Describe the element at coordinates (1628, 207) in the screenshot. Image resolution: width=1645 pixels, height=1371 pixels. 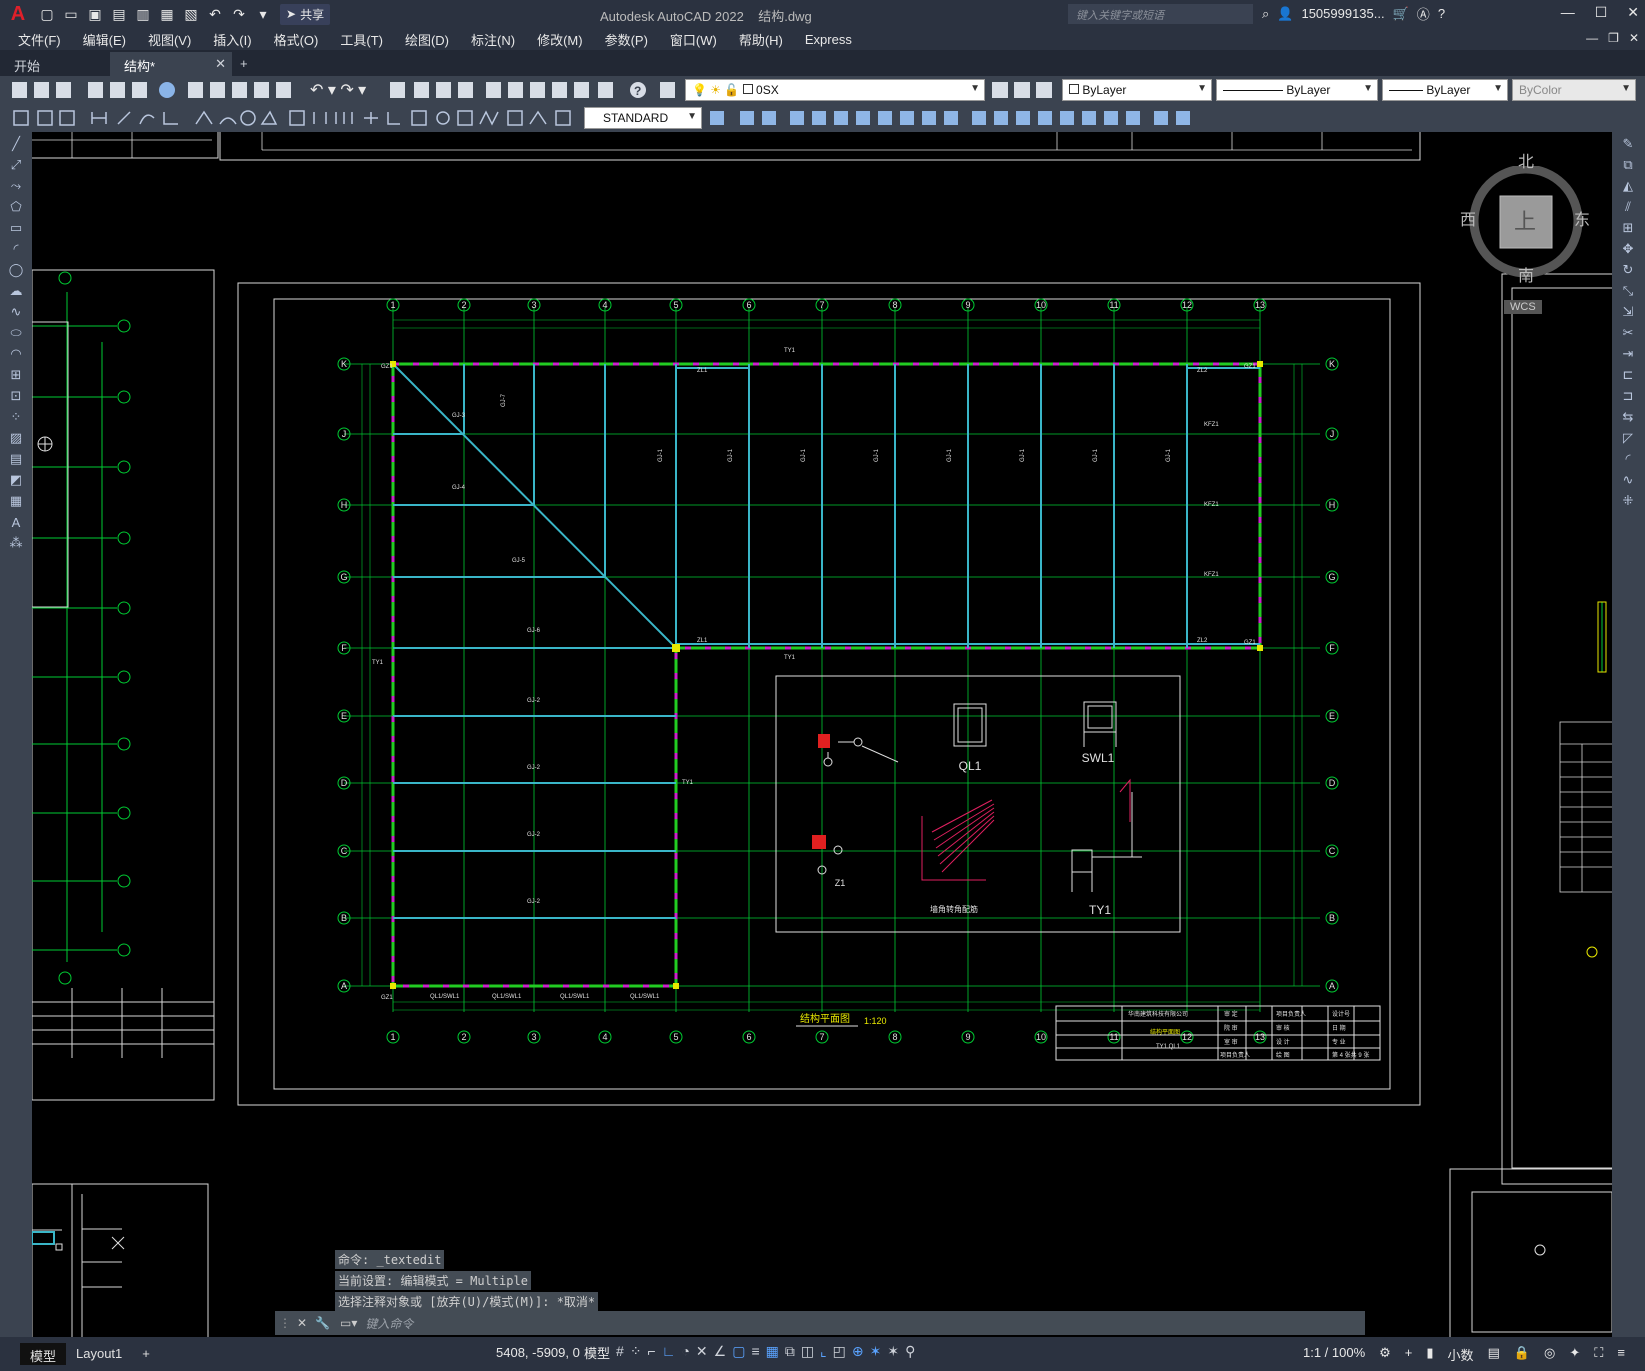
I see `offset-icon: ⫽` at that location.